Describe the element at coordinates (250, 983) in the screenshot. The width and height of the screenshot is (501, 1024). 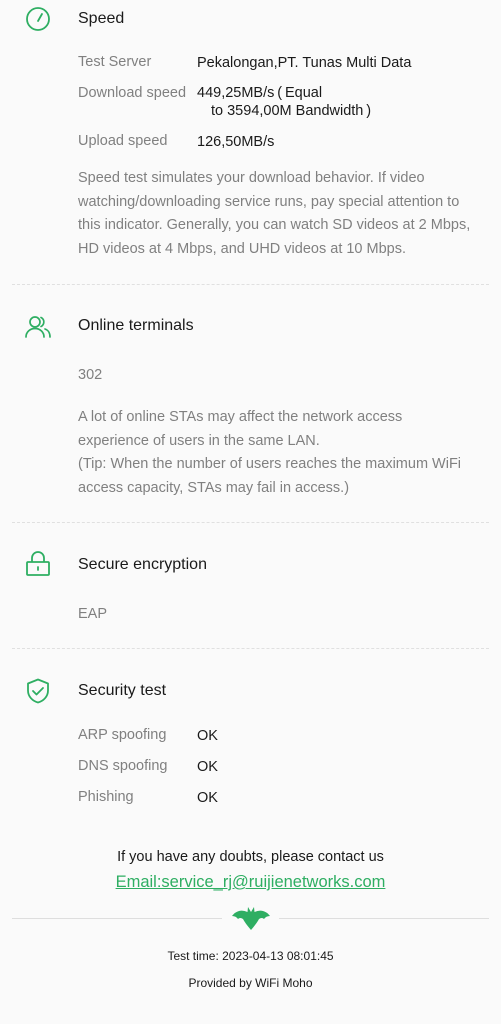
I see `provided-by: Provided by WiFi Moho` at that location.